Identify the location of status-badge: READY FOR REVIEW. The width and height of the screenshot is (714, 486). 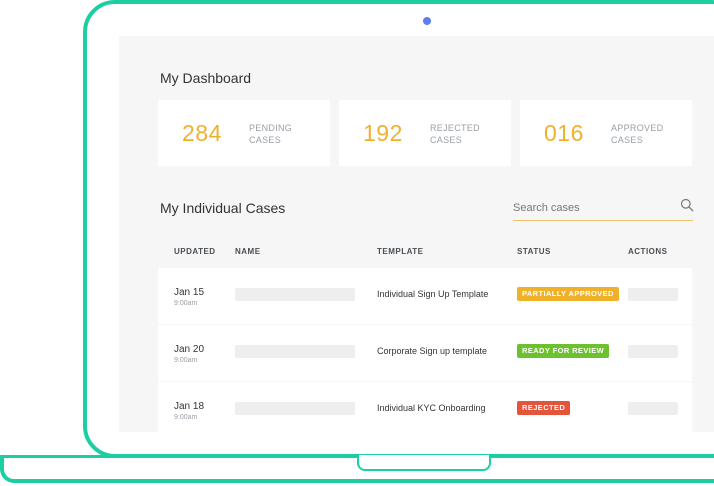
(563, 351).